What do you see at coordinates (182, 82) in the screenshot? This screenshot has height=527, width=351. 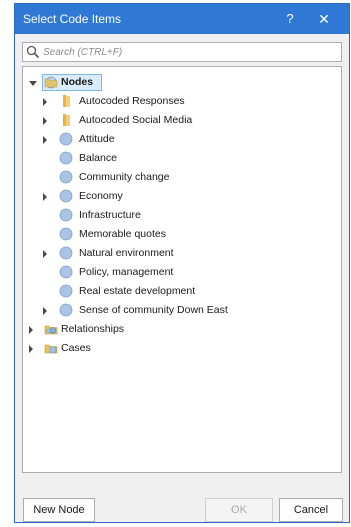 I see `tree-item-nodes: Nodes` at bounding box center [182, 82].